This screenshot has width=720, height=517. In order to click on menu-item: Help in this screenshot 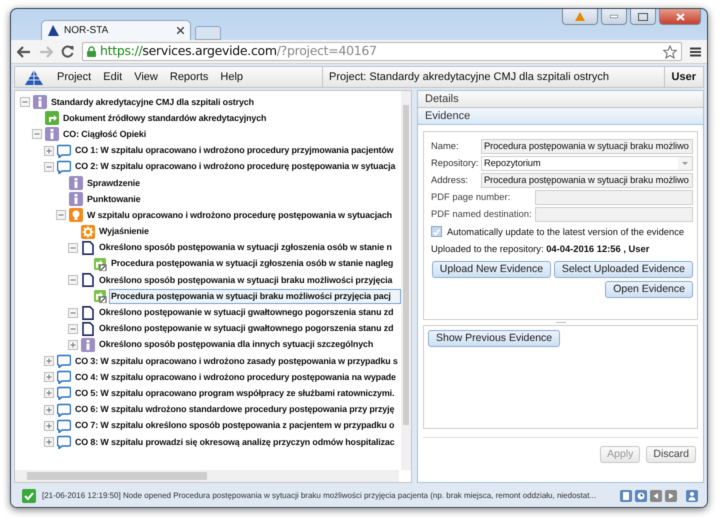, I will do `click(232, 77)`.